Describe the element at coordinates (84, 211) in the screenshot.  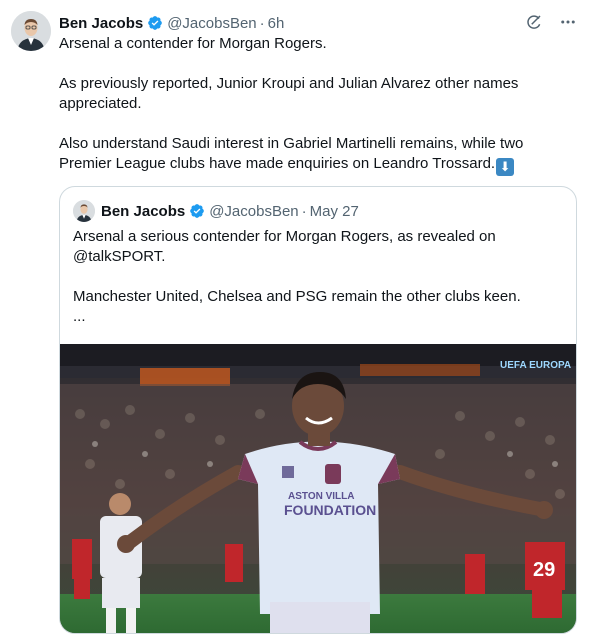
I see `quoted-author-avatar` at that location.